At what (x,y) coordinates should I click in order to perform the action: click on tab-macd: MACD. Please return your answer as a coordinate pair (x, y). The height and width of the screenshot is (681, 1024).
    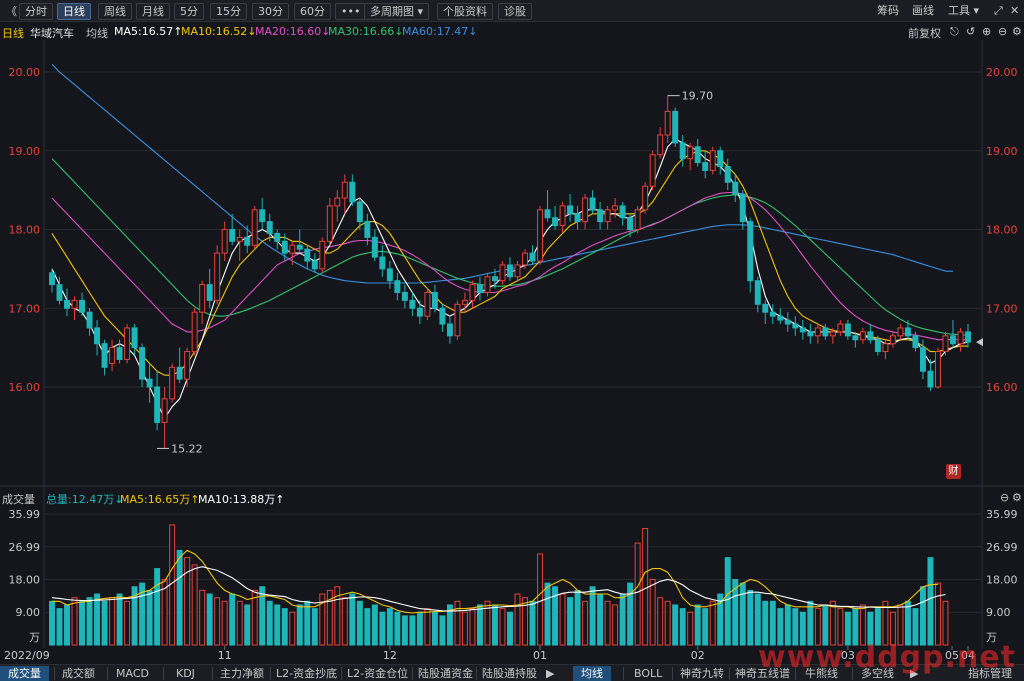
    Looking at the image, I should click on (132, 673).